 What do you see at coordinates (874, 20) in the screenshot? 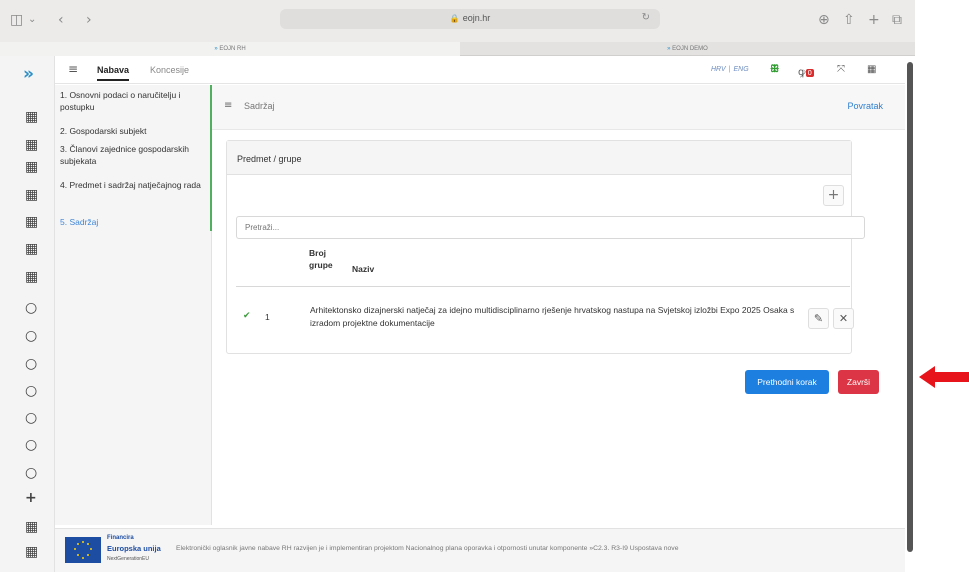
I see `new-tab-icon: +` at bounding box center [874, 20].